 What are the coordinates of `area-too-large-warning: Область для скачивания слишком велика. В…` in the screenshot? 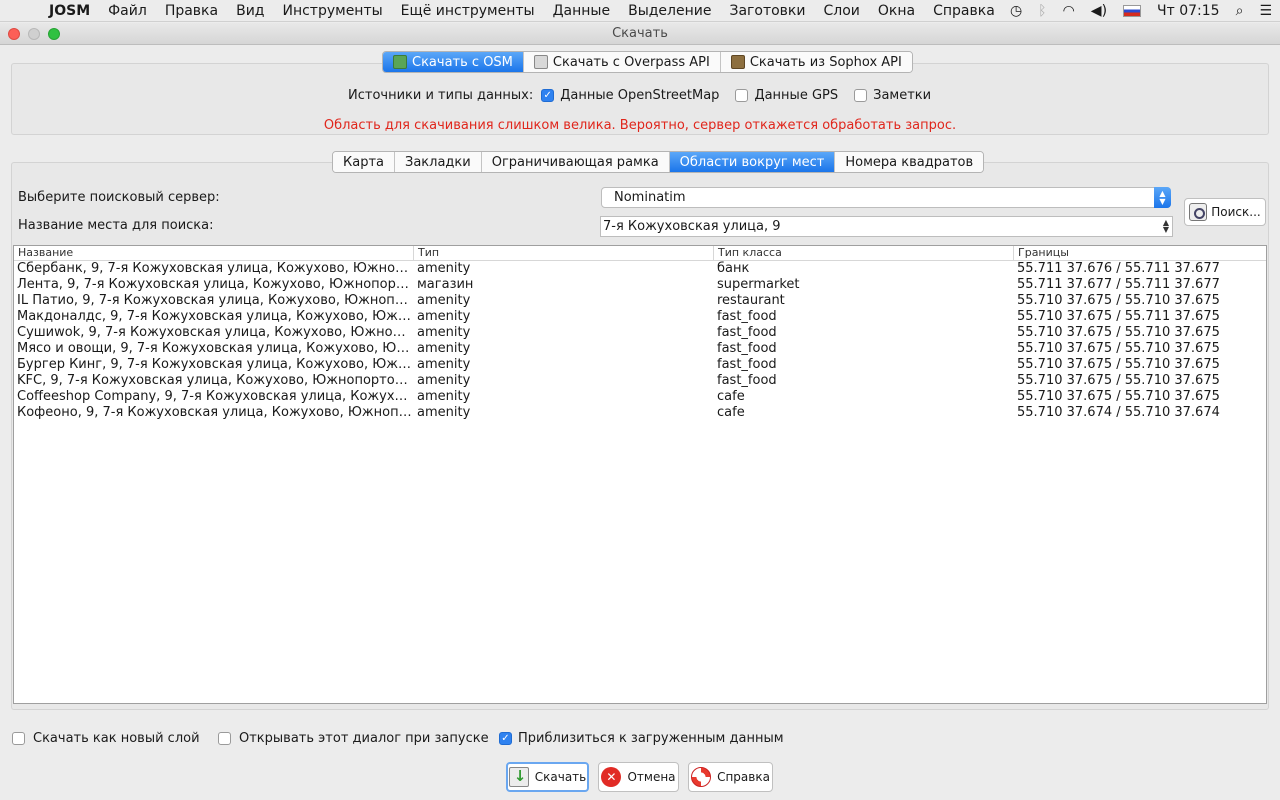 It's located at (640, 125).